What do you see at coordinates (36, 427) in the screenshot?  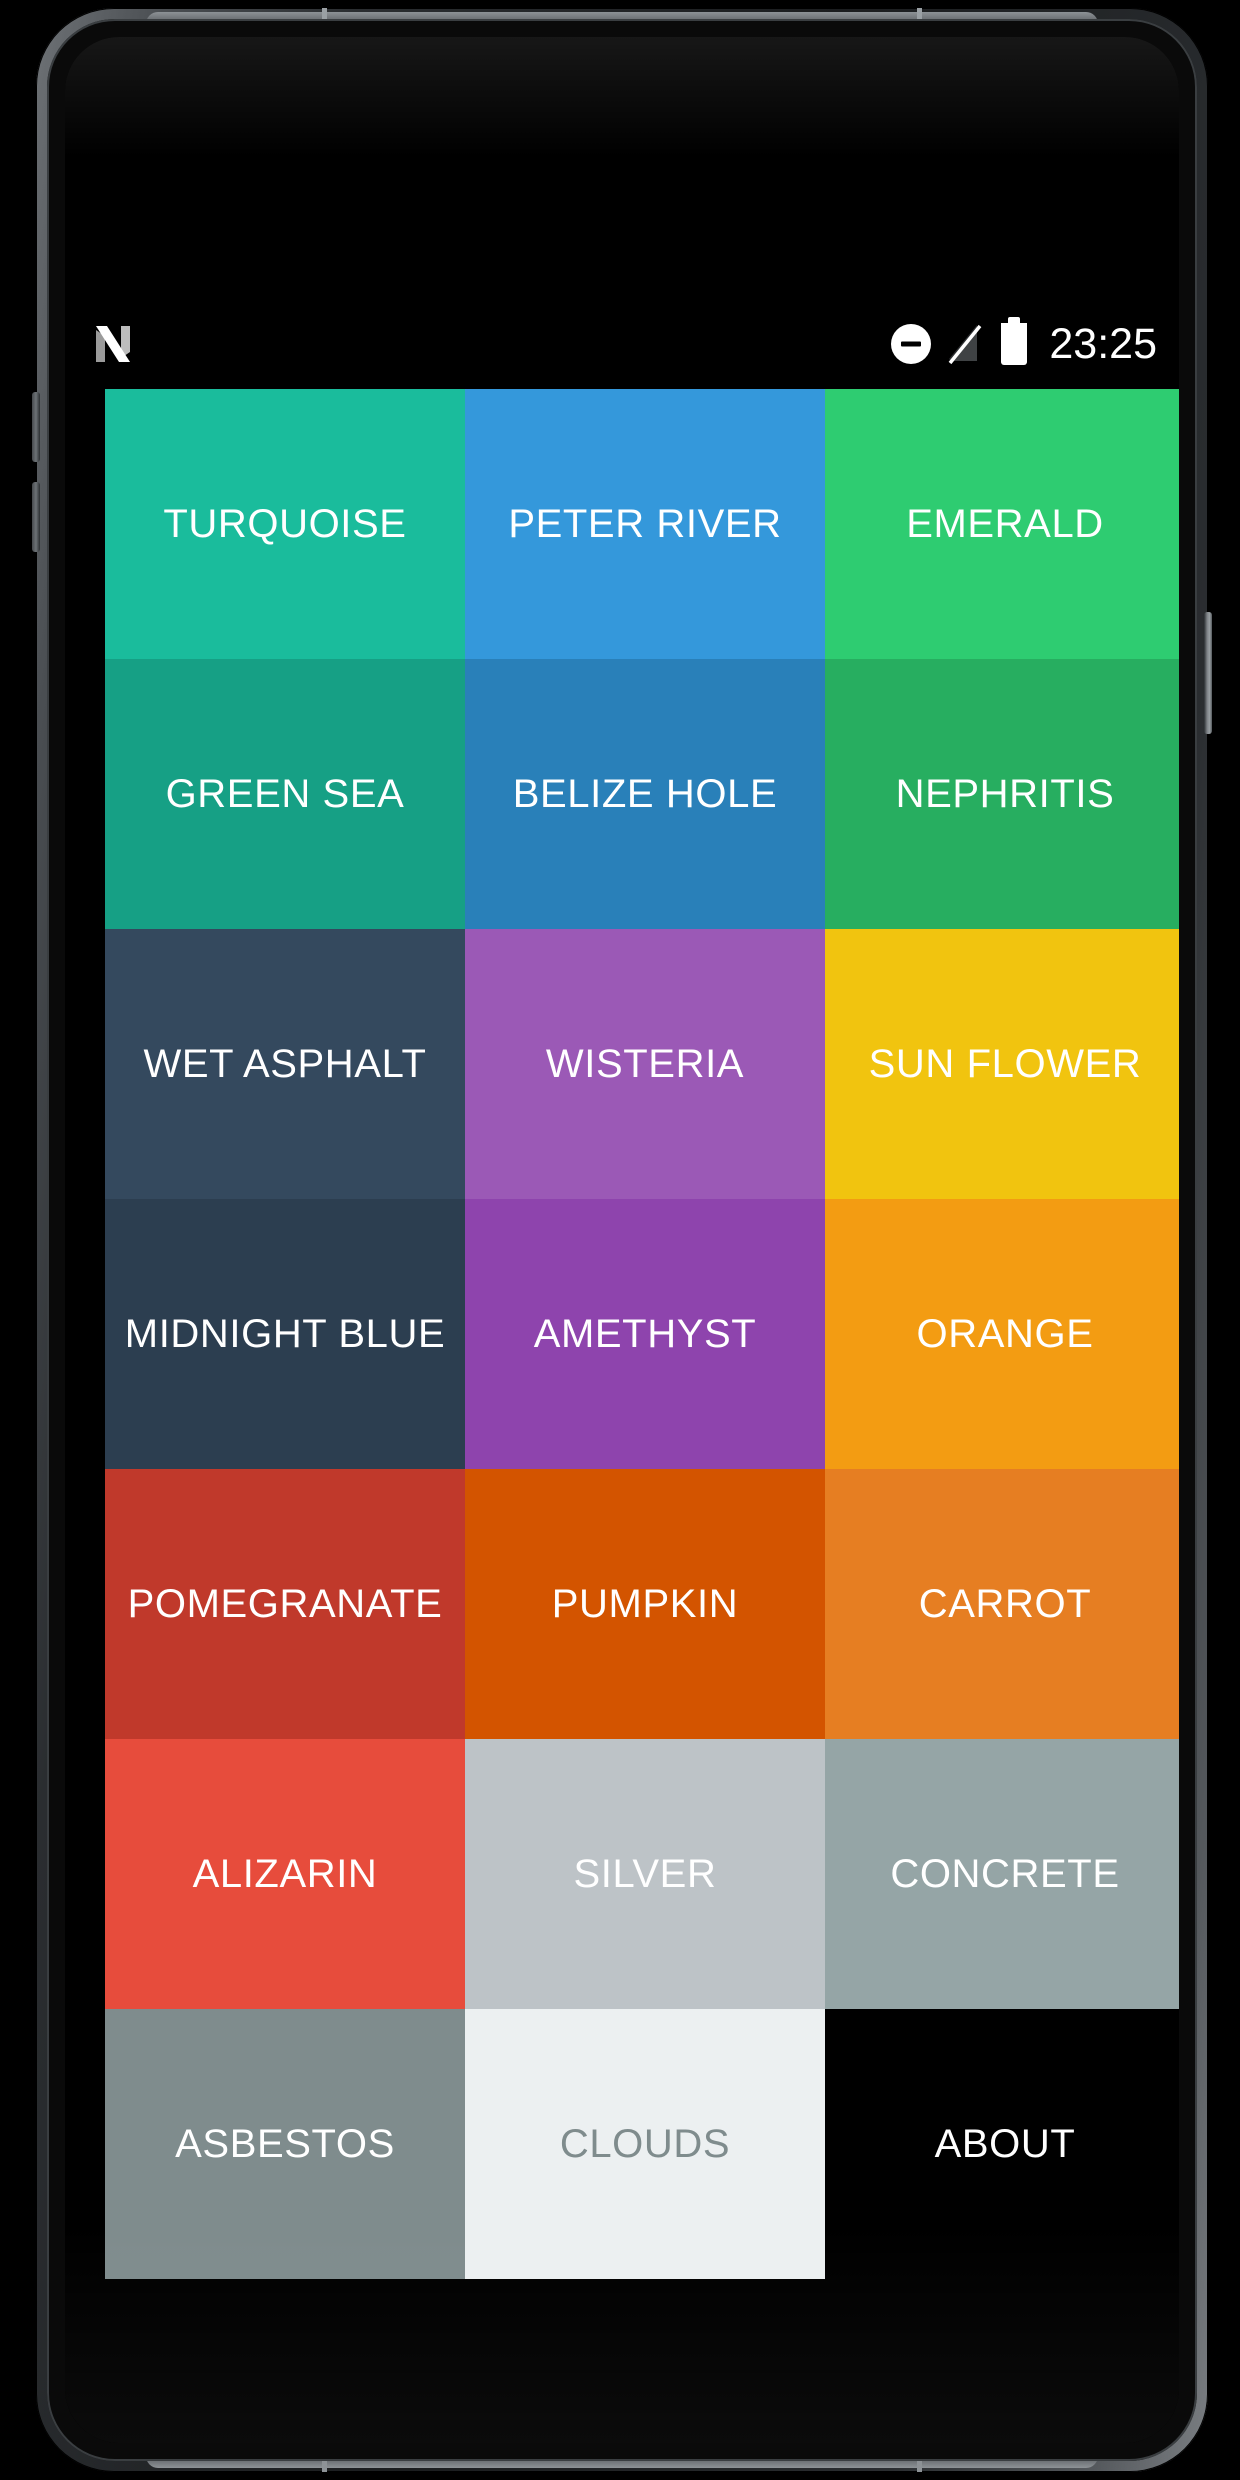 I see `volume-up-button` at bounding box center [36, 427].